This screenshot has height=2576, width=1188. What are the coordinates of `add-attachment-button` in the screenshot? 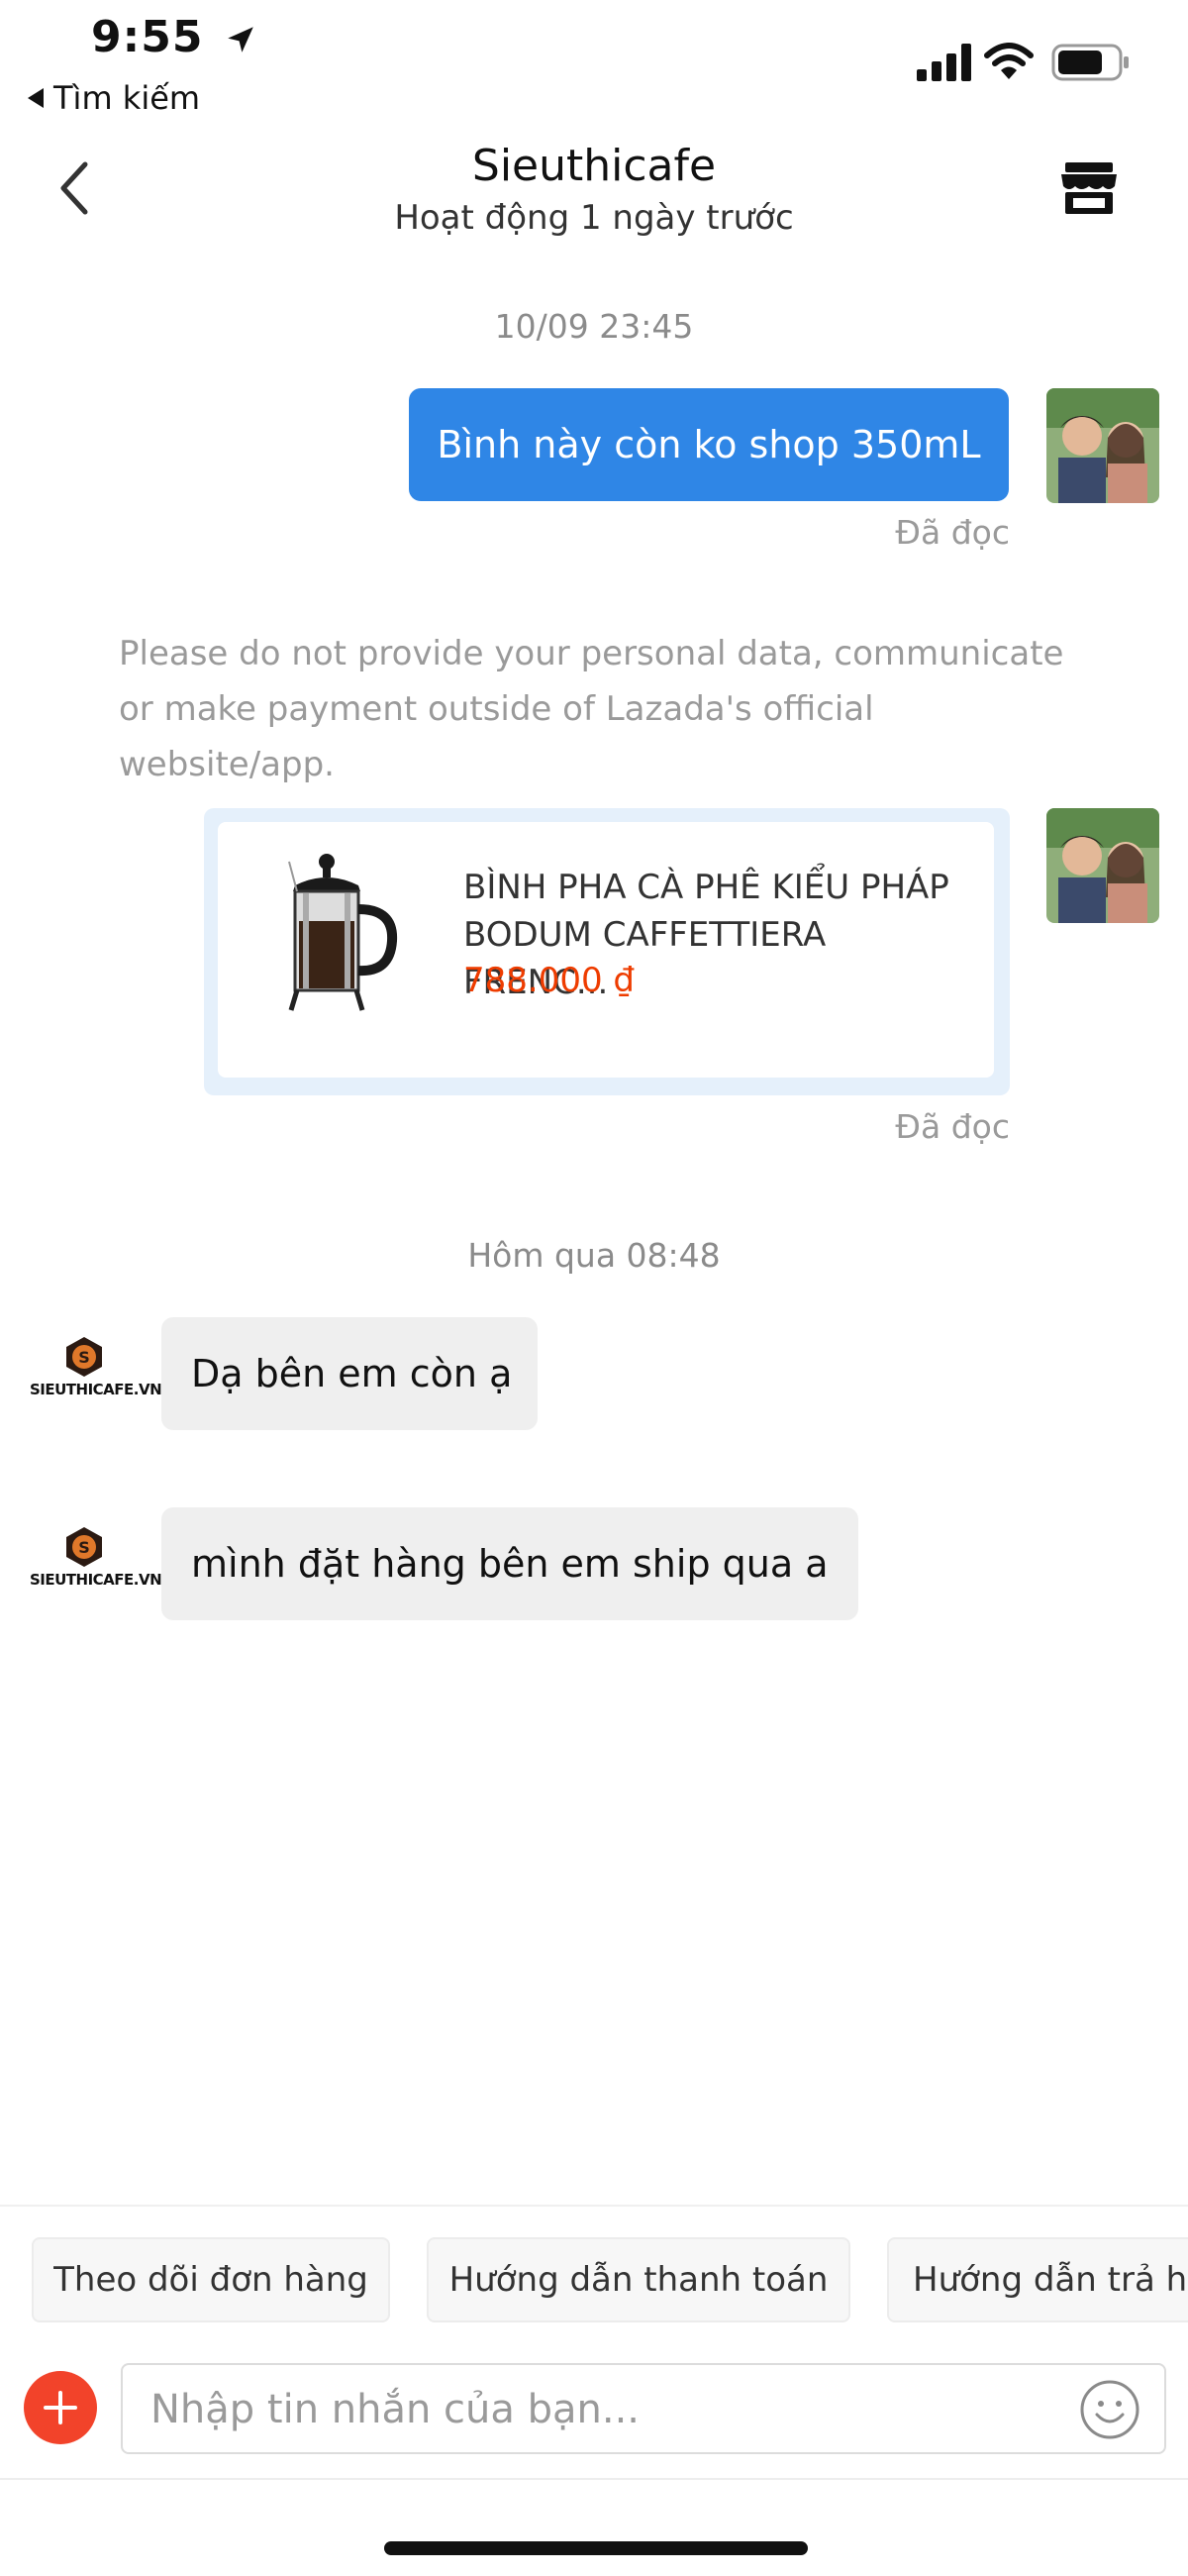 It's located at (60, 2407).